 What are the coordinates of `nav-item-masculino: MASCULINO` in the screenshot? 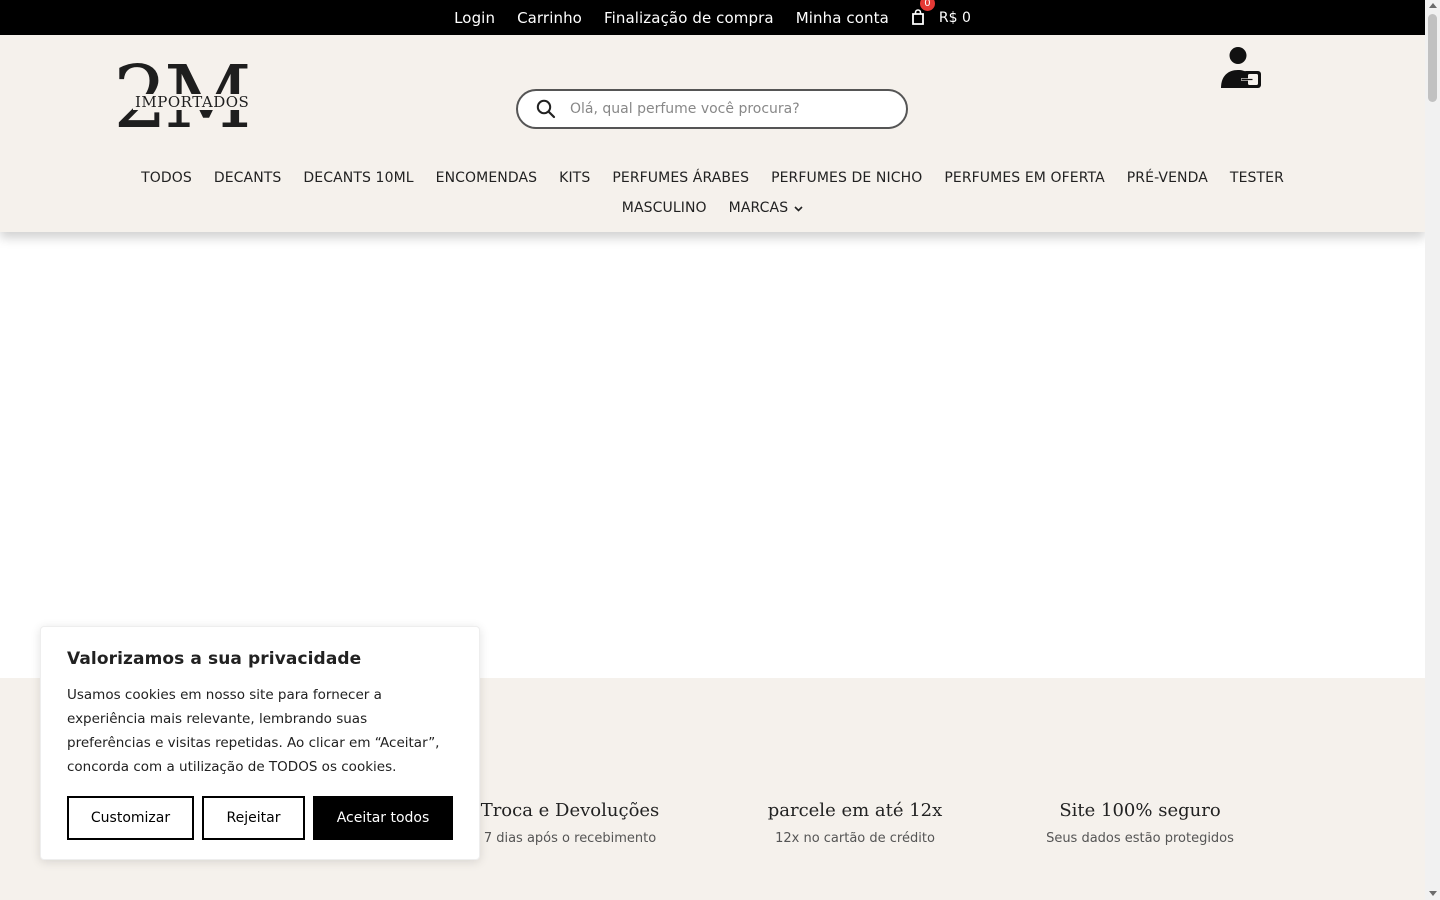 It's located at (664, 208).